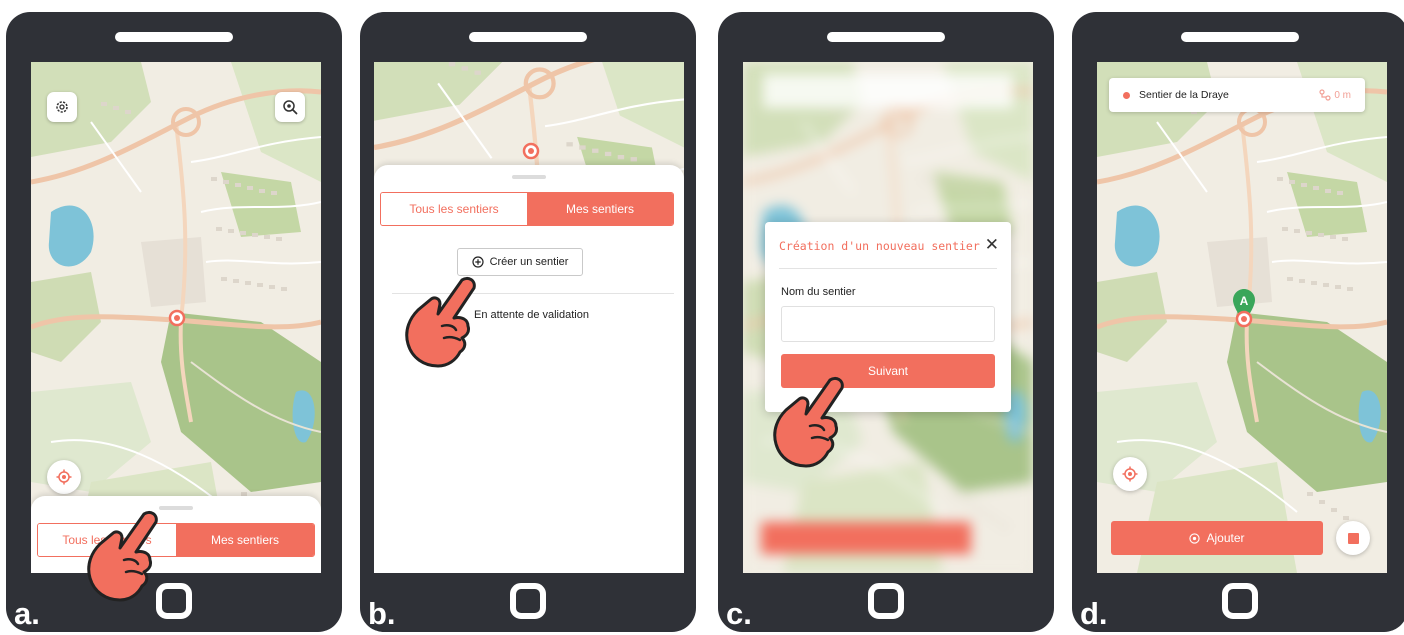 The height and width of the screenshot is (635, 1404). I want to click on bottom-sheet: Tous les sentiers Mes sentiers, so click(176, 534).